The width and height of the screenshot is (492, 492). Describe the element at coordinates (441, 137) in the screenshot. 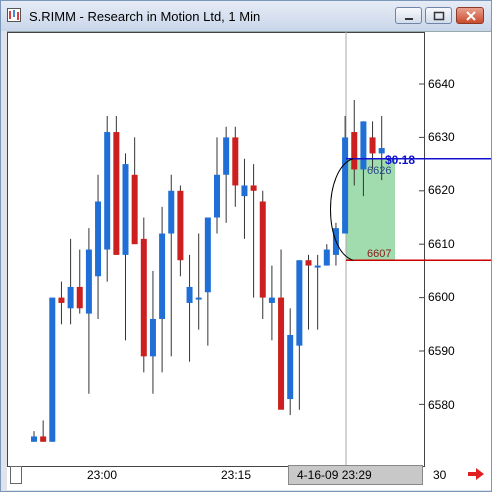

I see `price-tick-label: 6630` at that location.